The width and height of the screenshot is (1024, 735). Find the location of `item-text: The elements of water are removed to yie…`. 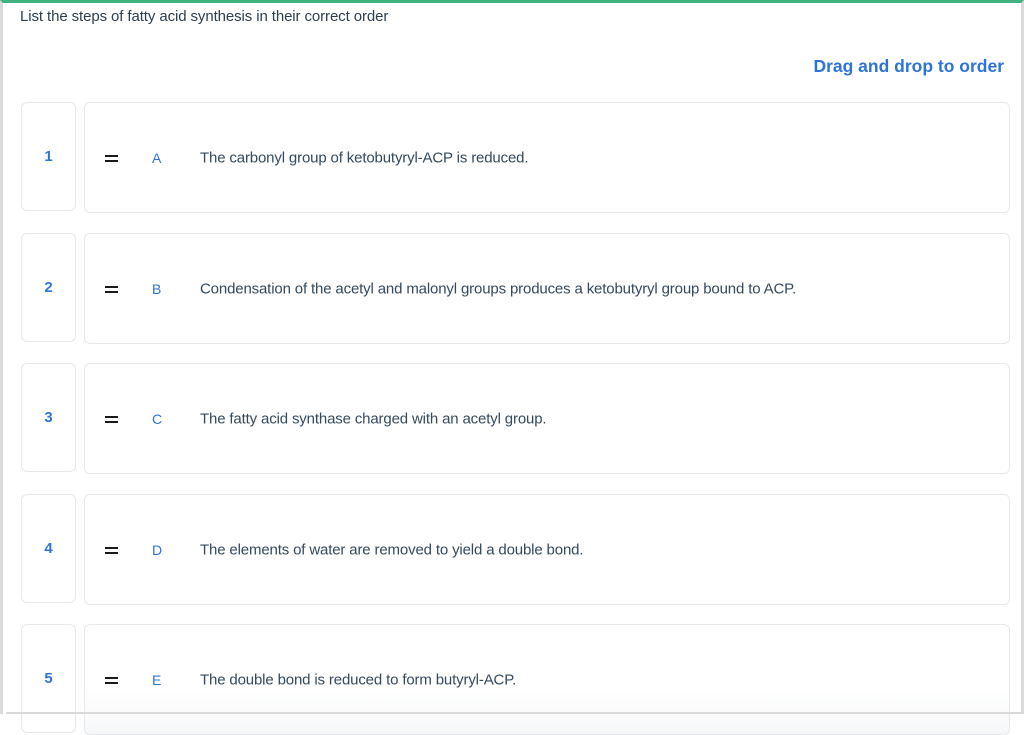

item-text: The elements of water are removed to yie… is located at coordinates (392, 549).